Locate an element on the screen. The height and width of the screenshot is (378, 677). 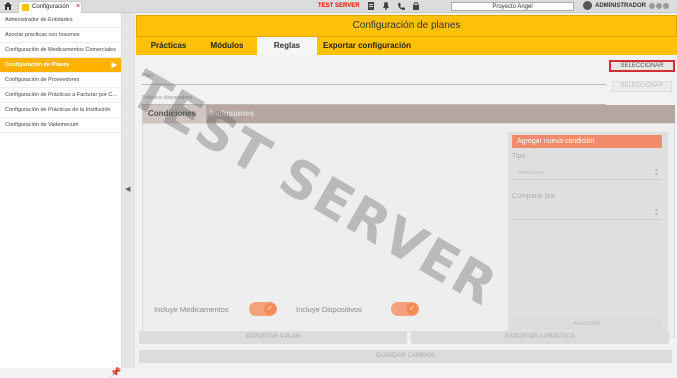
pin-icon: 📌 is located at coordinates (115, 372).